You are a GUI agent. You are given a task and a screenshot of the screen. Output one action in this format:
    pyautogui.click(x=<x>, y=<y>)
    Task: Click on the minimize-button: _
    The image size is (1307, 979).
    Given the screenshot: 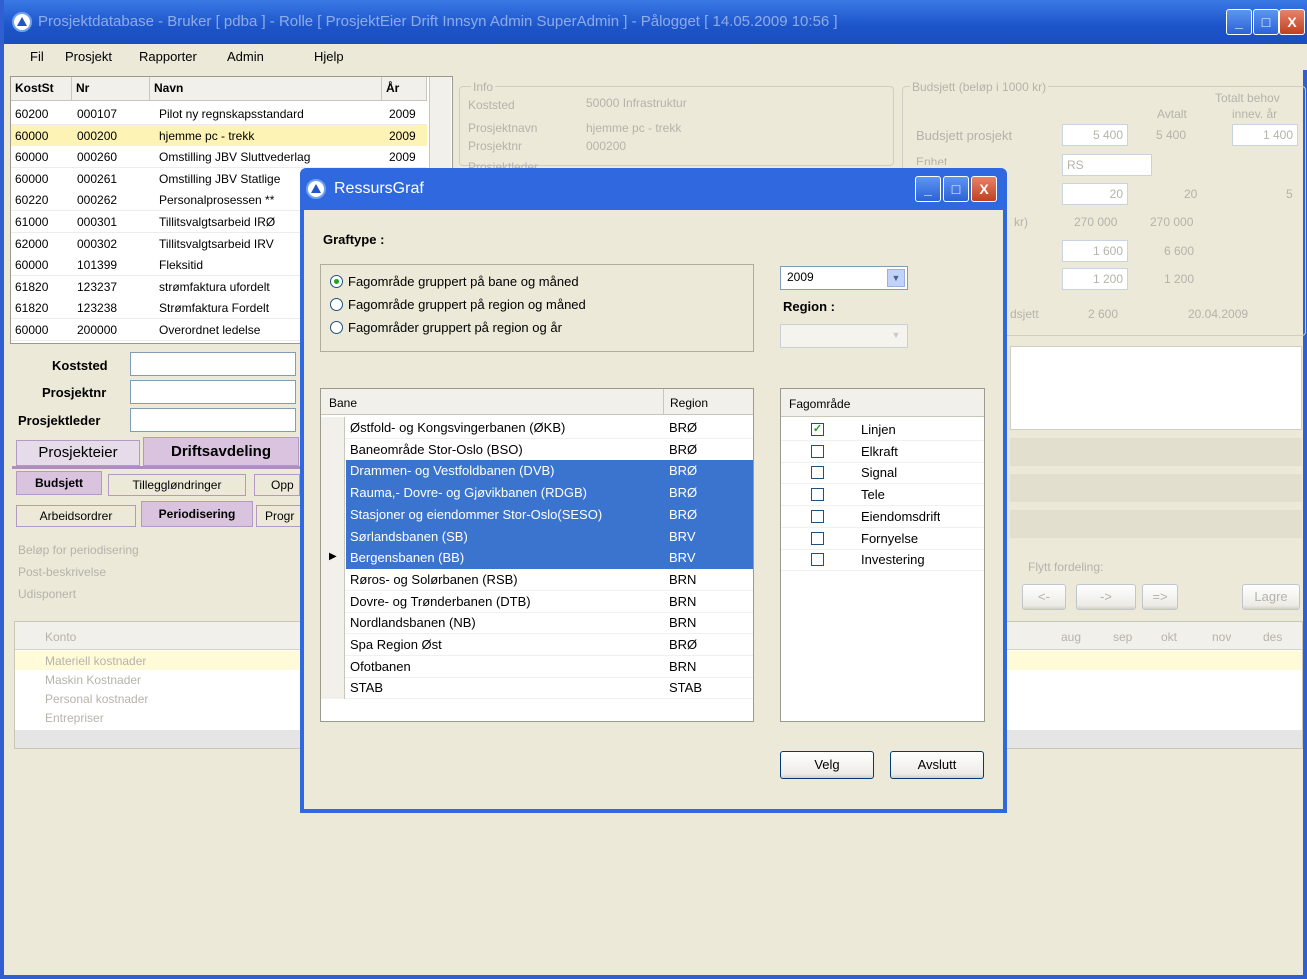 What is the action you would take?
    pyautogui.click(x=1239, y=22)
    